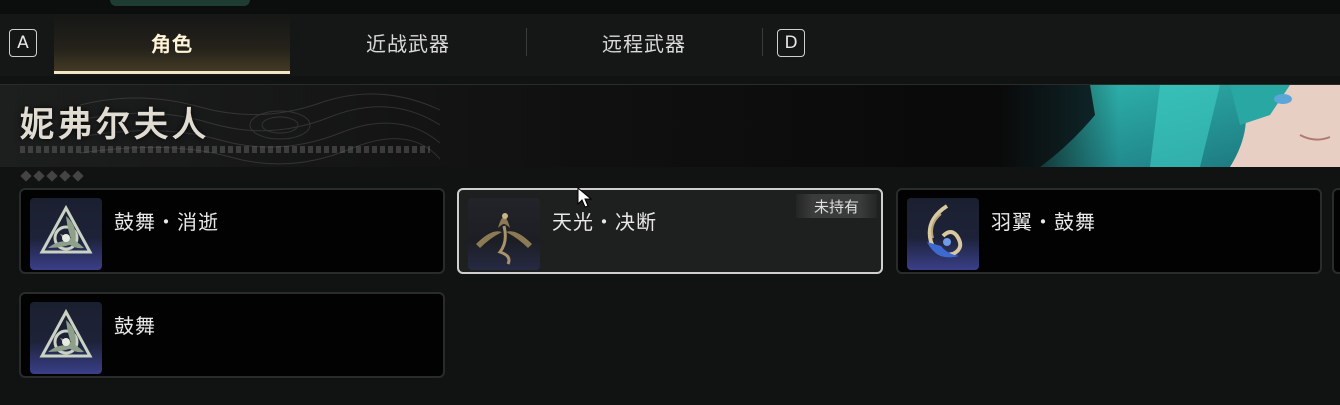  I want to click on not-owned-badge: 未持有, so click(836, 206).